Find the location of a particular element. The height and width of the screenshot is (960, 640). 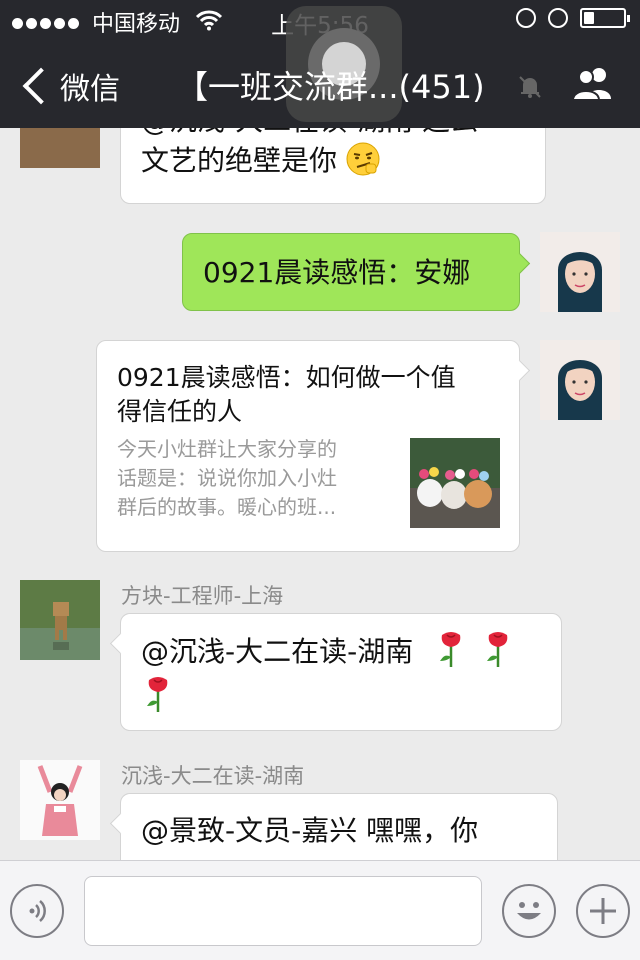

message-bubble-self: 0921晨读感悟：安娜 is located at coordinates (356, 272).